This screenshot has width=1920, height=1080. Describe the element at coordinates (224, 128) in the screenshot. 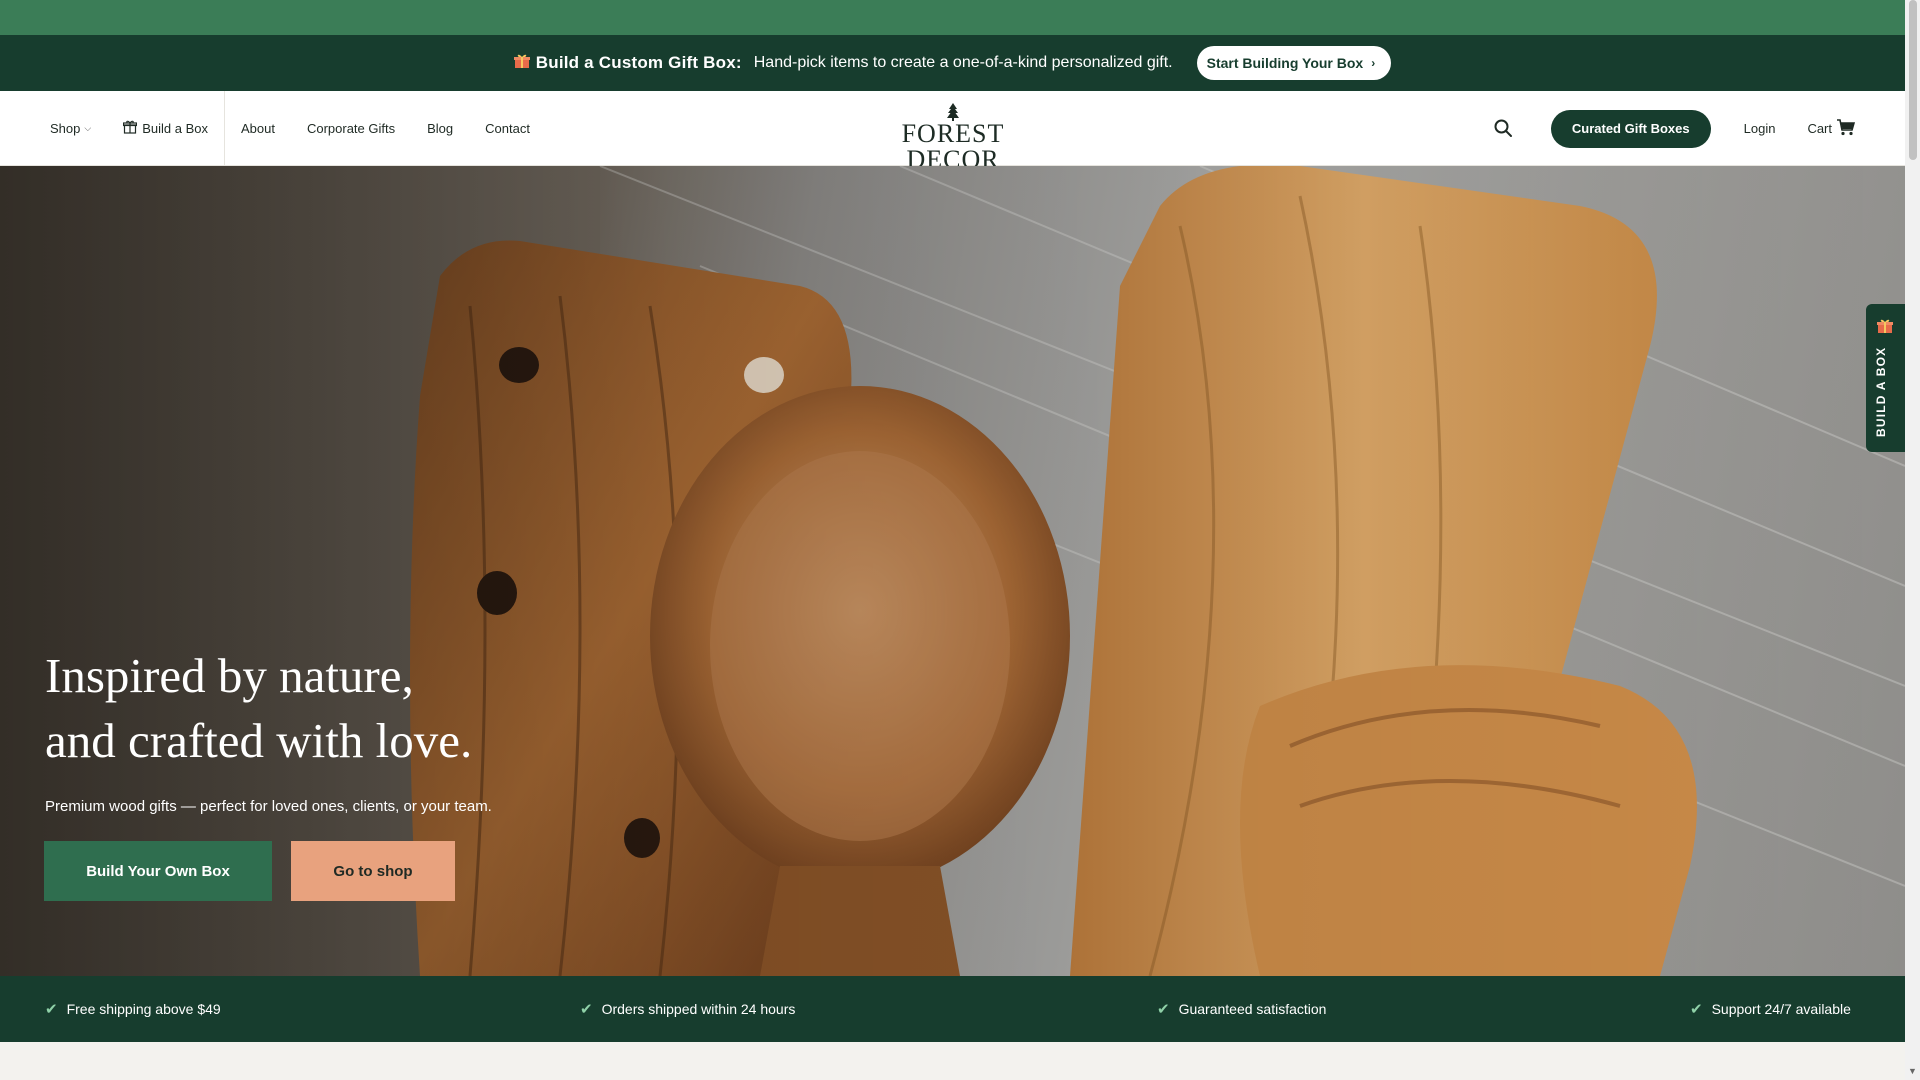

I see `nav-divider` at that location.